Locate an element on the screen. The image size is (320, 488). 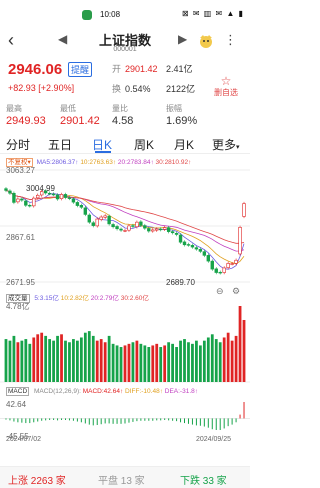
volume-indicator-select: 成交量 is located at coordinates (18, 298).